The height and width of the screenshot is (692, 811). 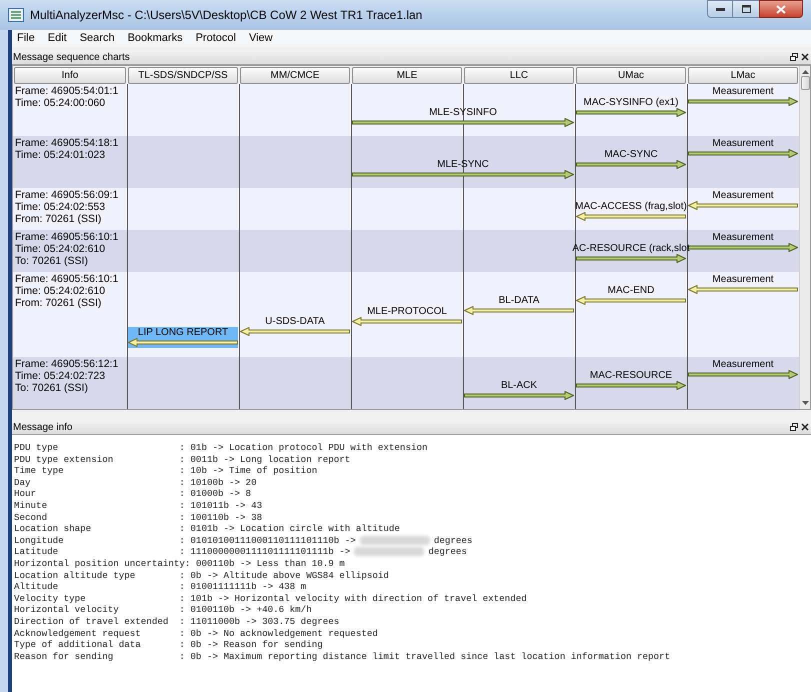 What do you see at coordinates (67, 364) in the screenshot?
I see `frame-info-text: Frame: 46905:56:12:1` at bounding box center [67, 364].